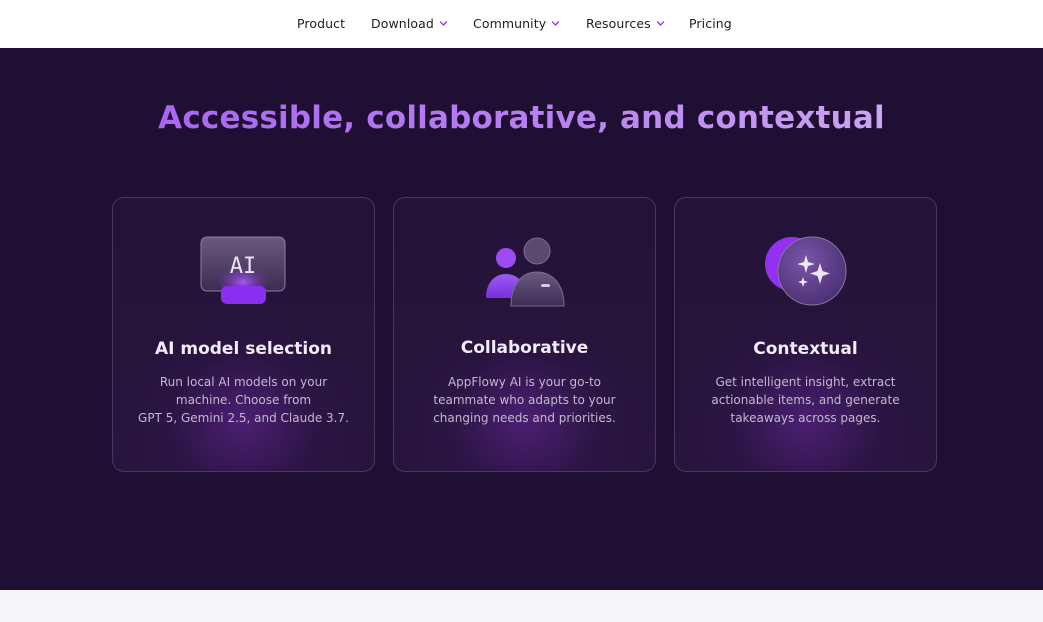  What do you see at coordinates (243, 266) in the screenshot?
I see `svg-text: AI` at bounding box center [243, 266].